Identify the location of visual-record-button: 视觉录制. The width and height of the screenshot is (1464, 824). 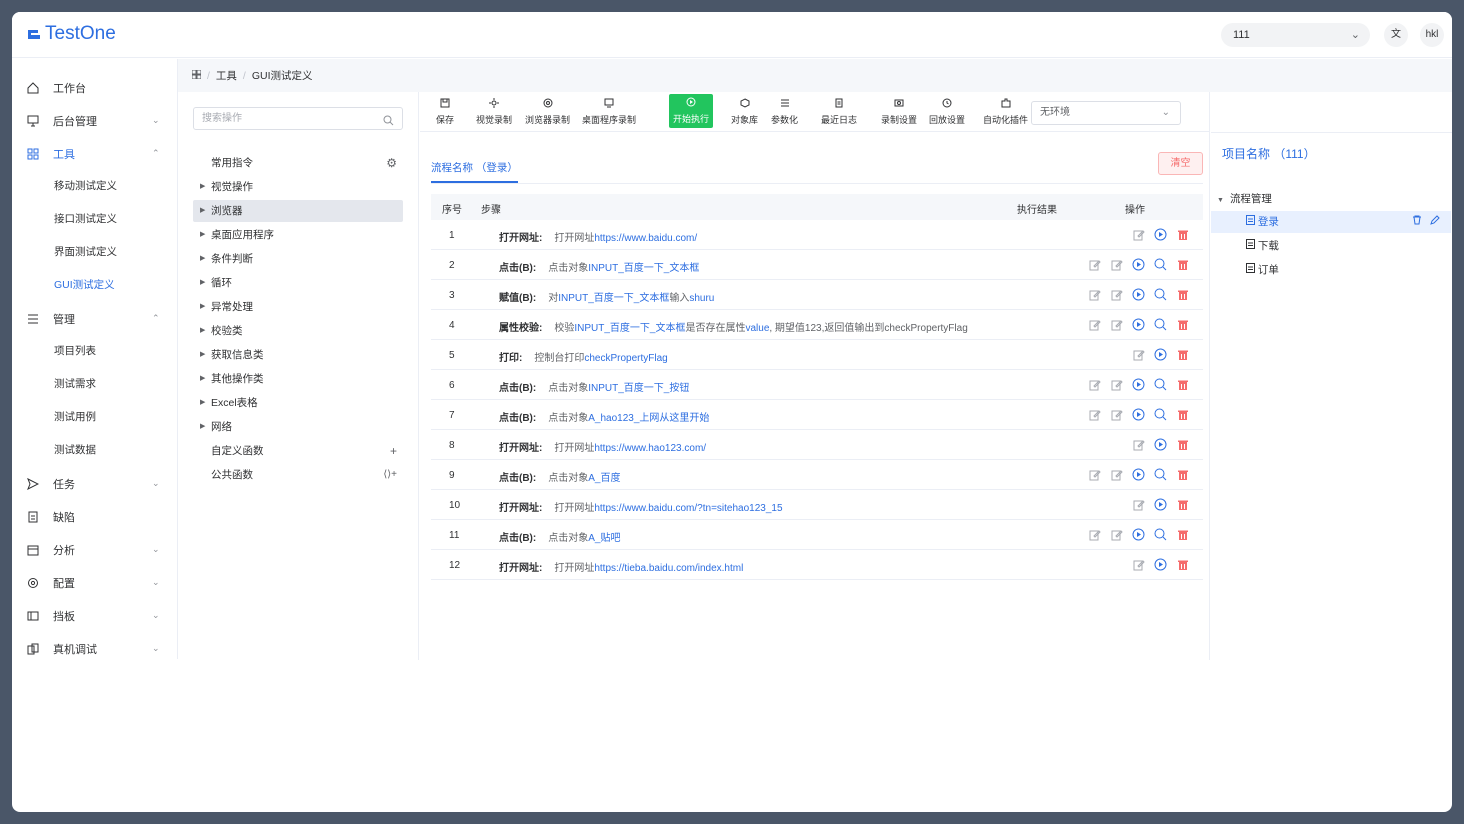
(494, 112).